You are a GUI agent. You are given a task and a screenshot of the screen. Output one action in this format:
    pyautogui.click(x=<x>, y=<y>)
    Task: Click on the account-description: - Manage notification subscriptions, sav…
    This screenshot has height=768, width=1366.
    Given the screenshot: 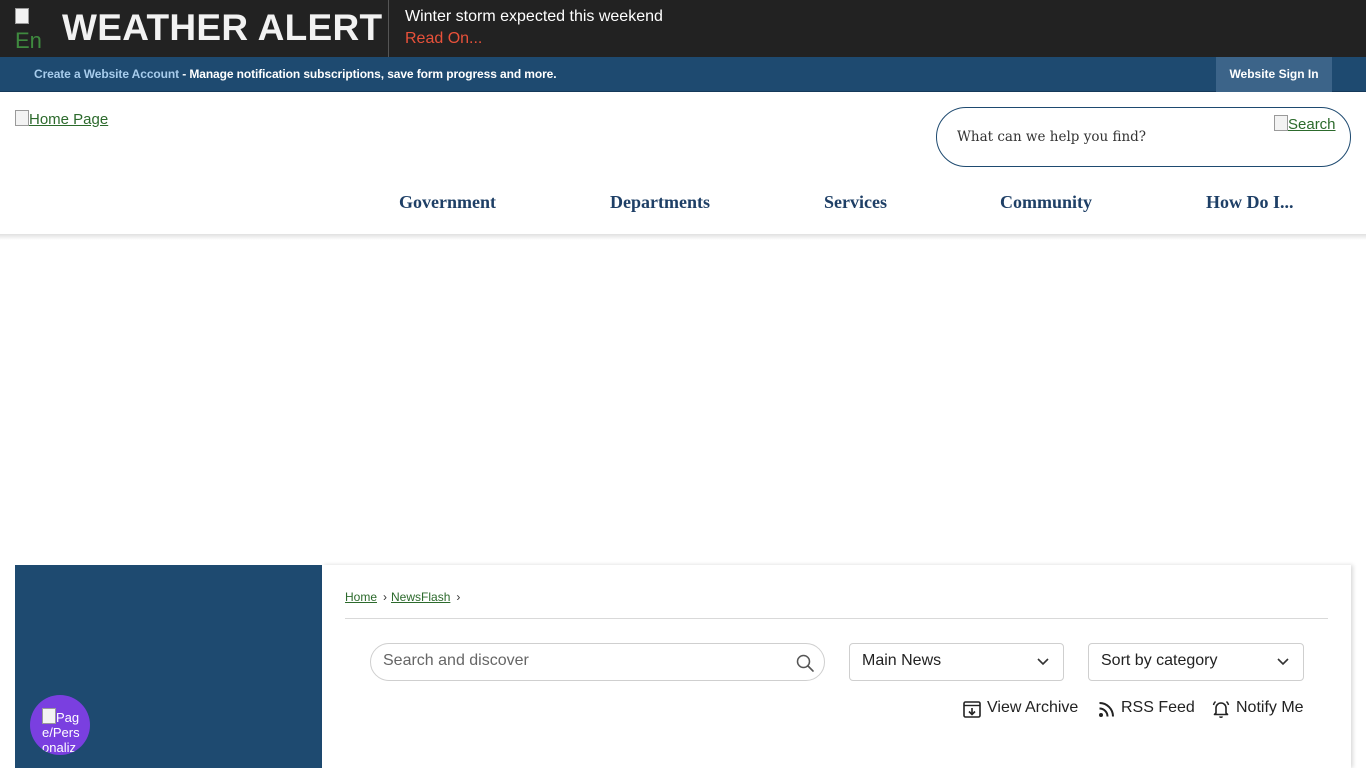 What is the action you would take?
    pyautogui.click(x=367, y=74)
    